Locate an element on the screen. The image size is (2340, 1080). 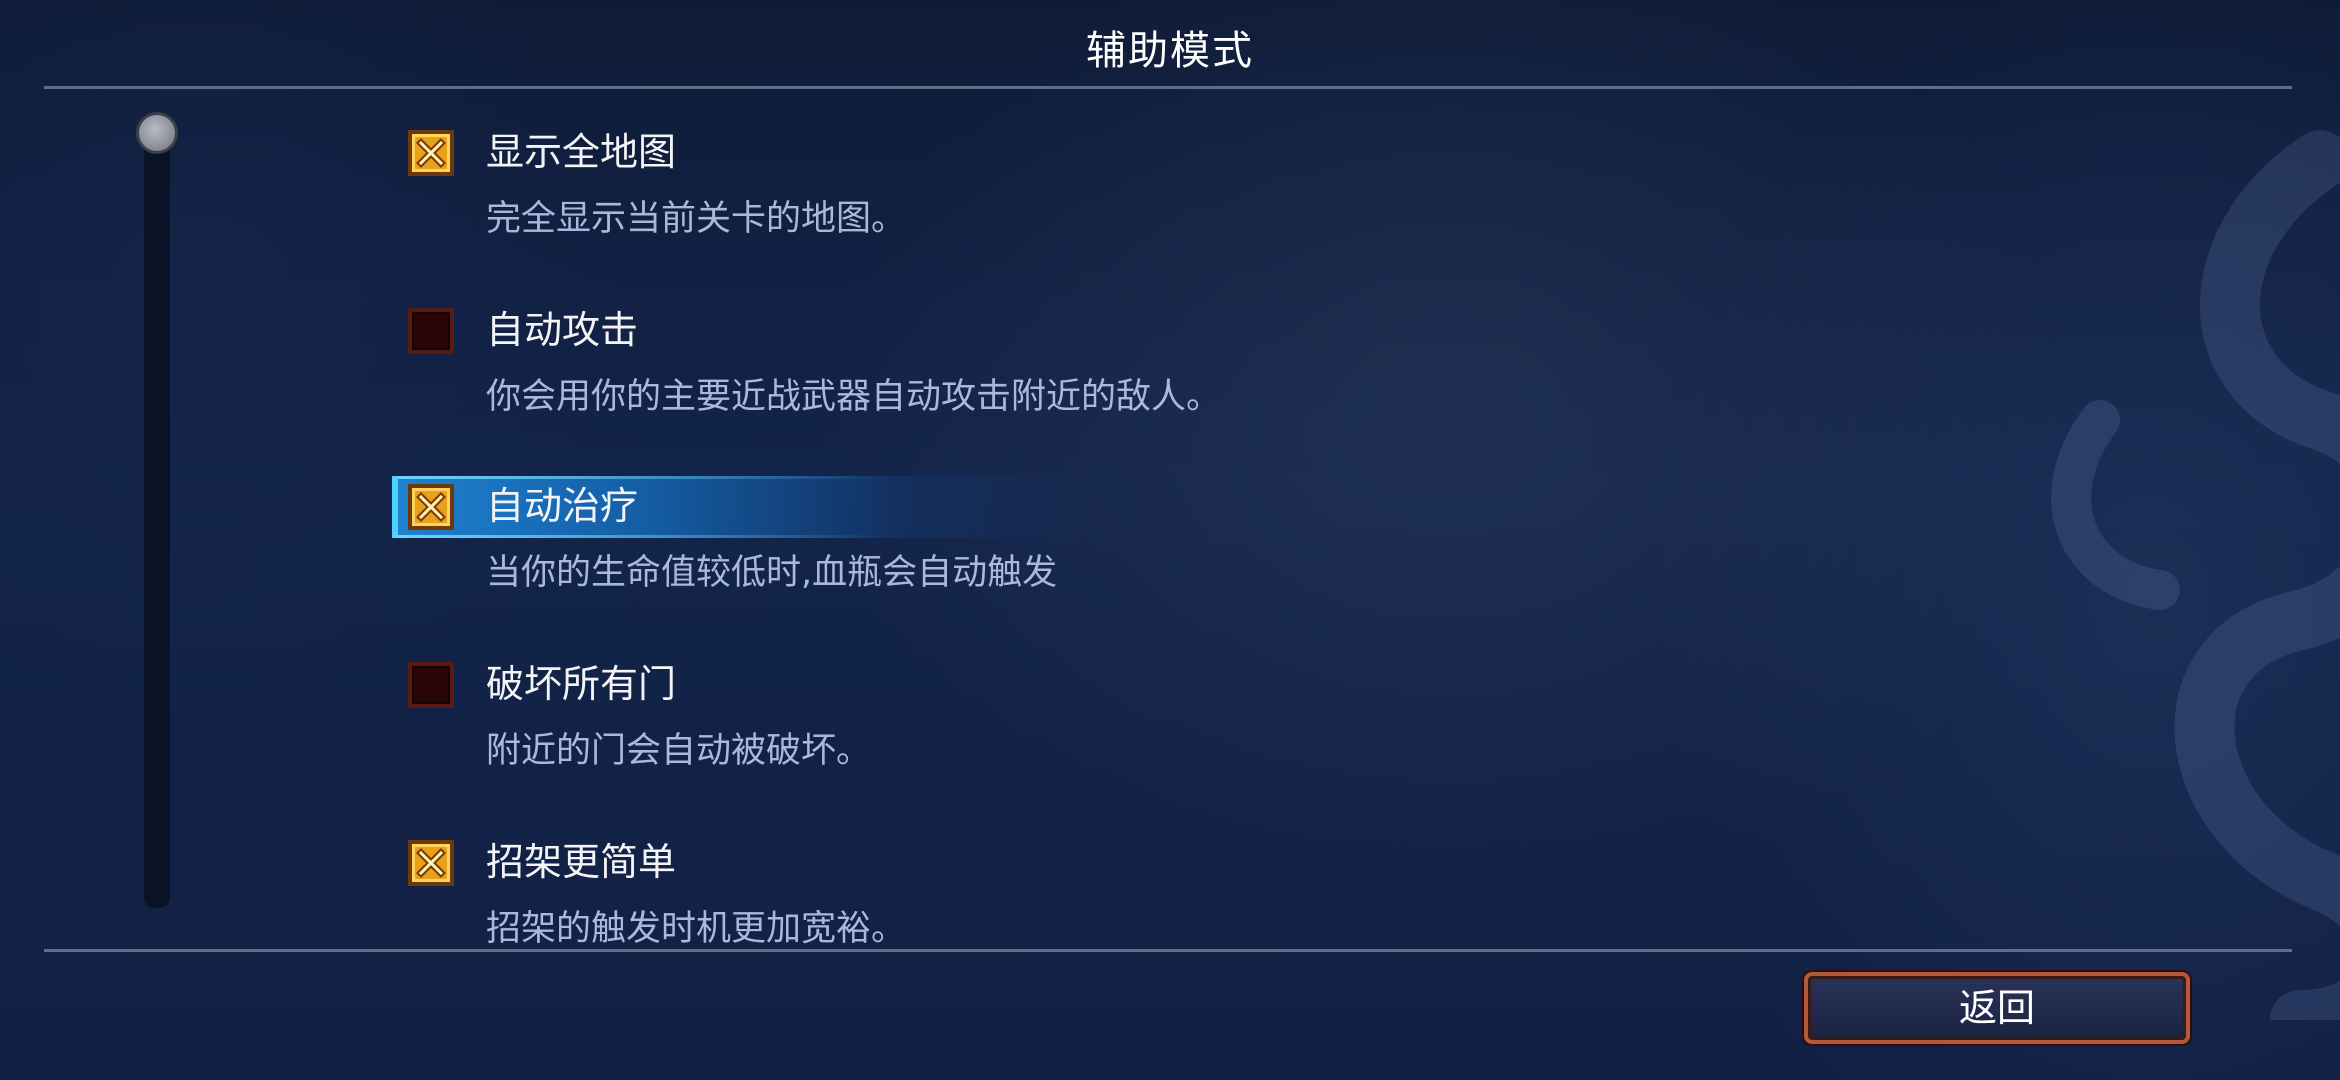
option-description: 你会用你的主要近战武器自动攻击附近的敌人。 is located at coordinates (854, 397).